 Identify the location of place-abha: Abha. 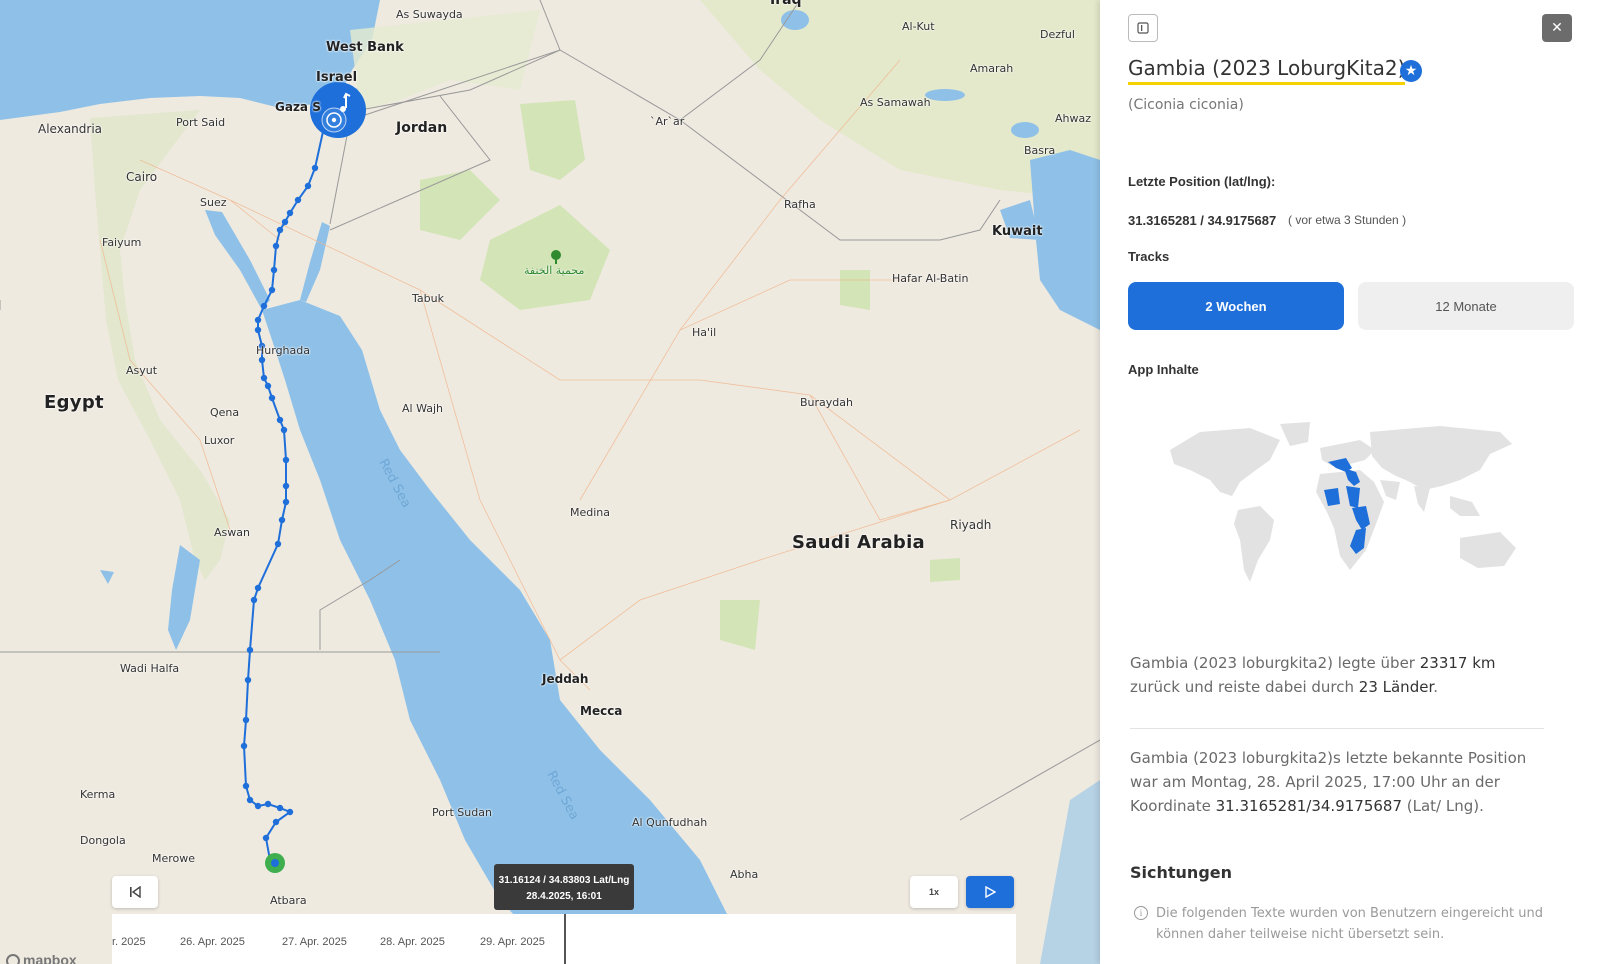
(744, 874).